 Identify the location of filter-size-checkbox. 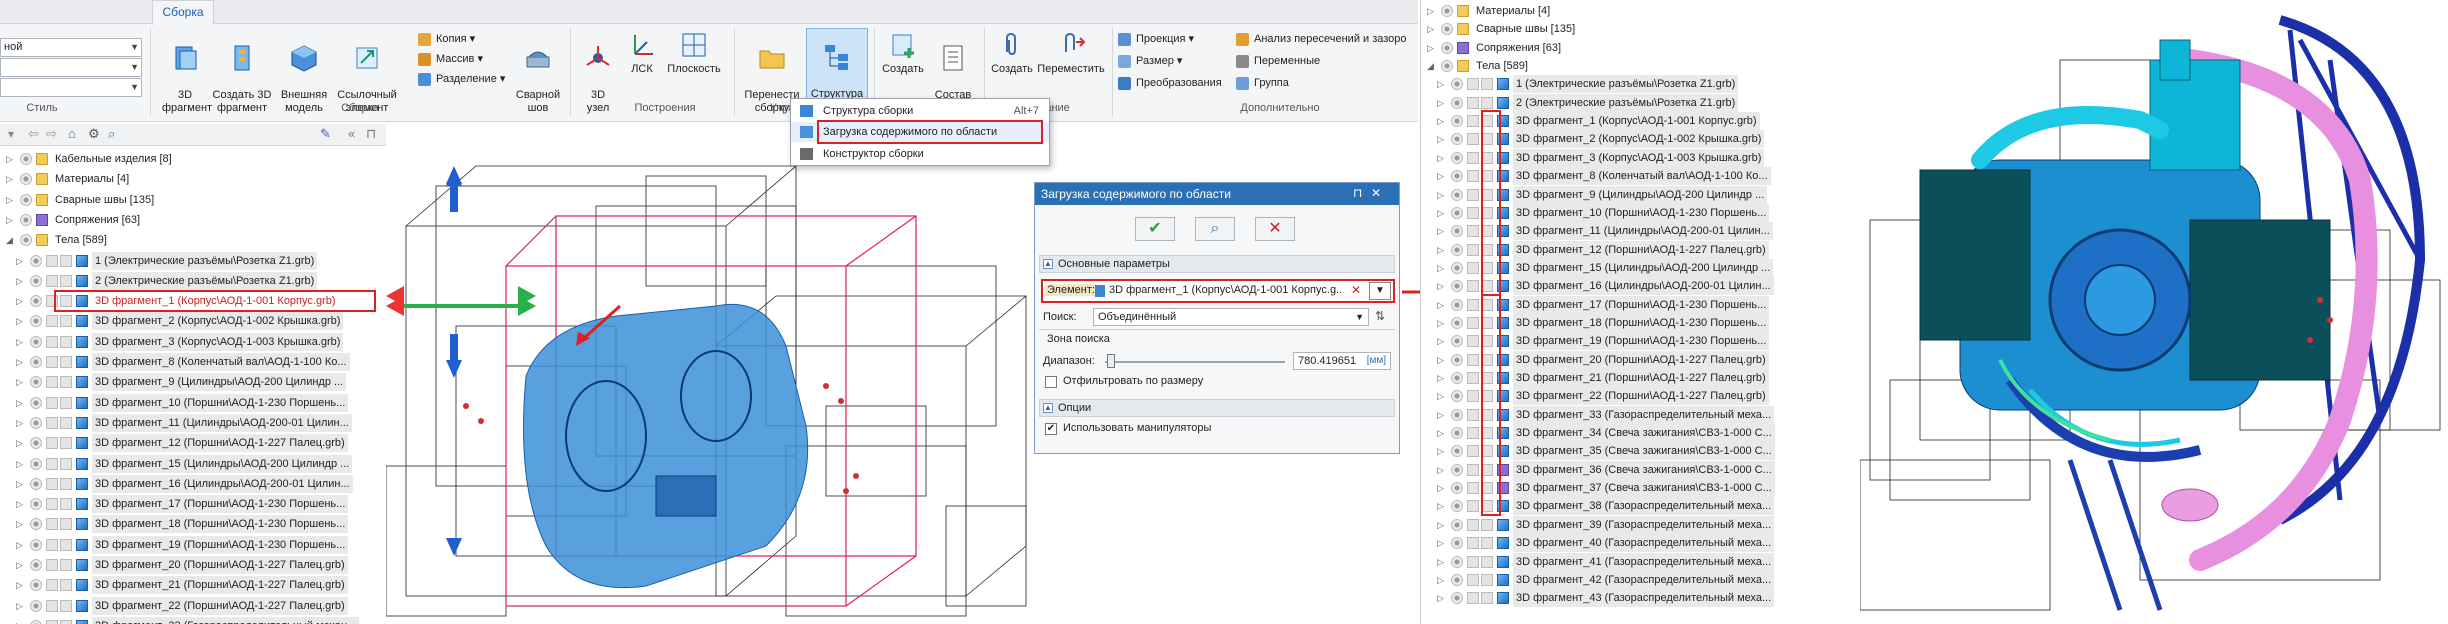
(1051, 382).